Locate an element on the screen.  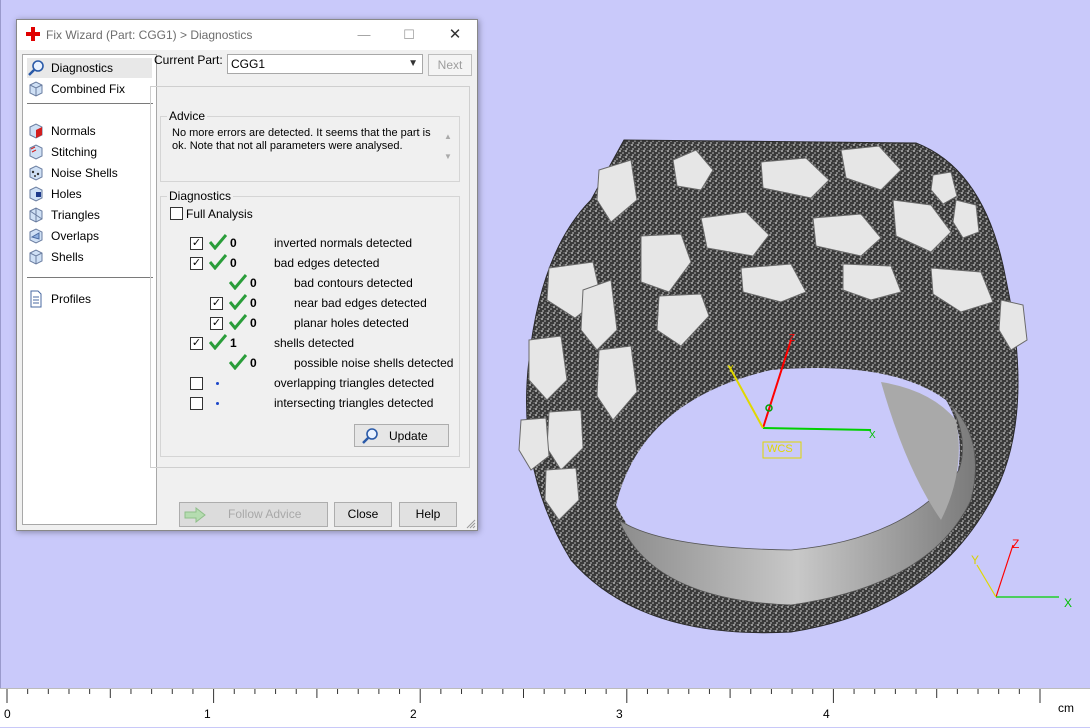
noise-shells-icon is located at coordinates (36, 173).